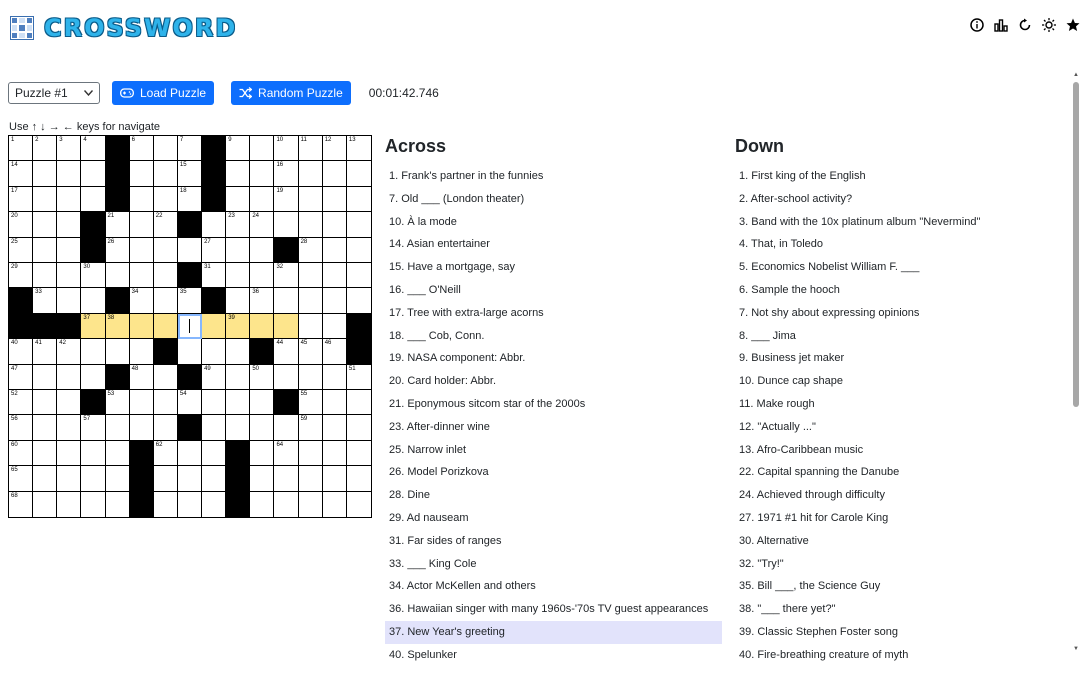 The width and height of the screenshot is (1080, 677). What do you see at coordinates (885, 450) in the screenshot?
I see `down-clue: 13. Afro-Caribbean music` at bounding box center [885, 450].